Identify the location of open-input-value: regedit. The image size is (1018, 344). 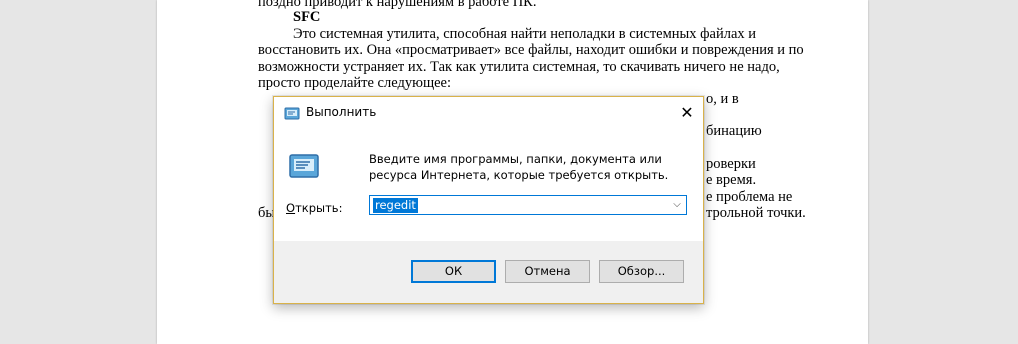
(395, 205).